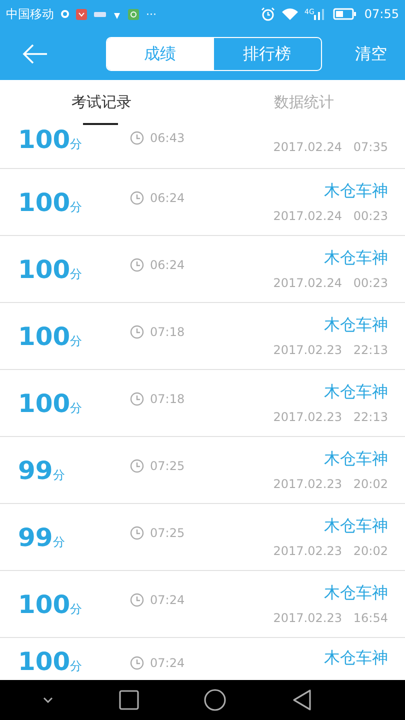 The height and width of the screenshot is (720, 405). Describe the element at coordinates (267, 14) in the screenshot. I see `alarm-icon` at that location.